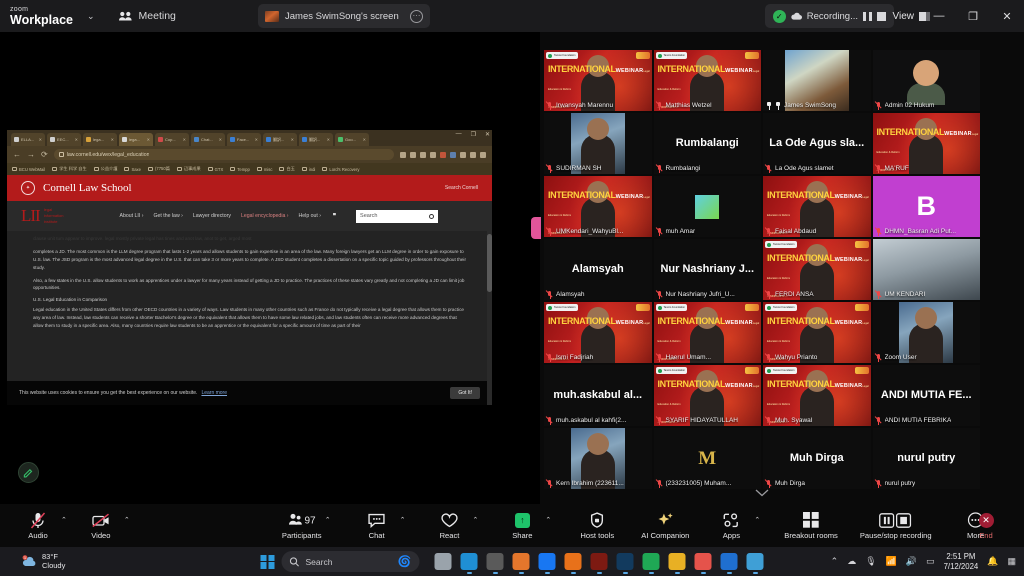  Describe the element at coordinates (215, 169) in the screenshot. I see `bookmark-item: GTX` at that location.